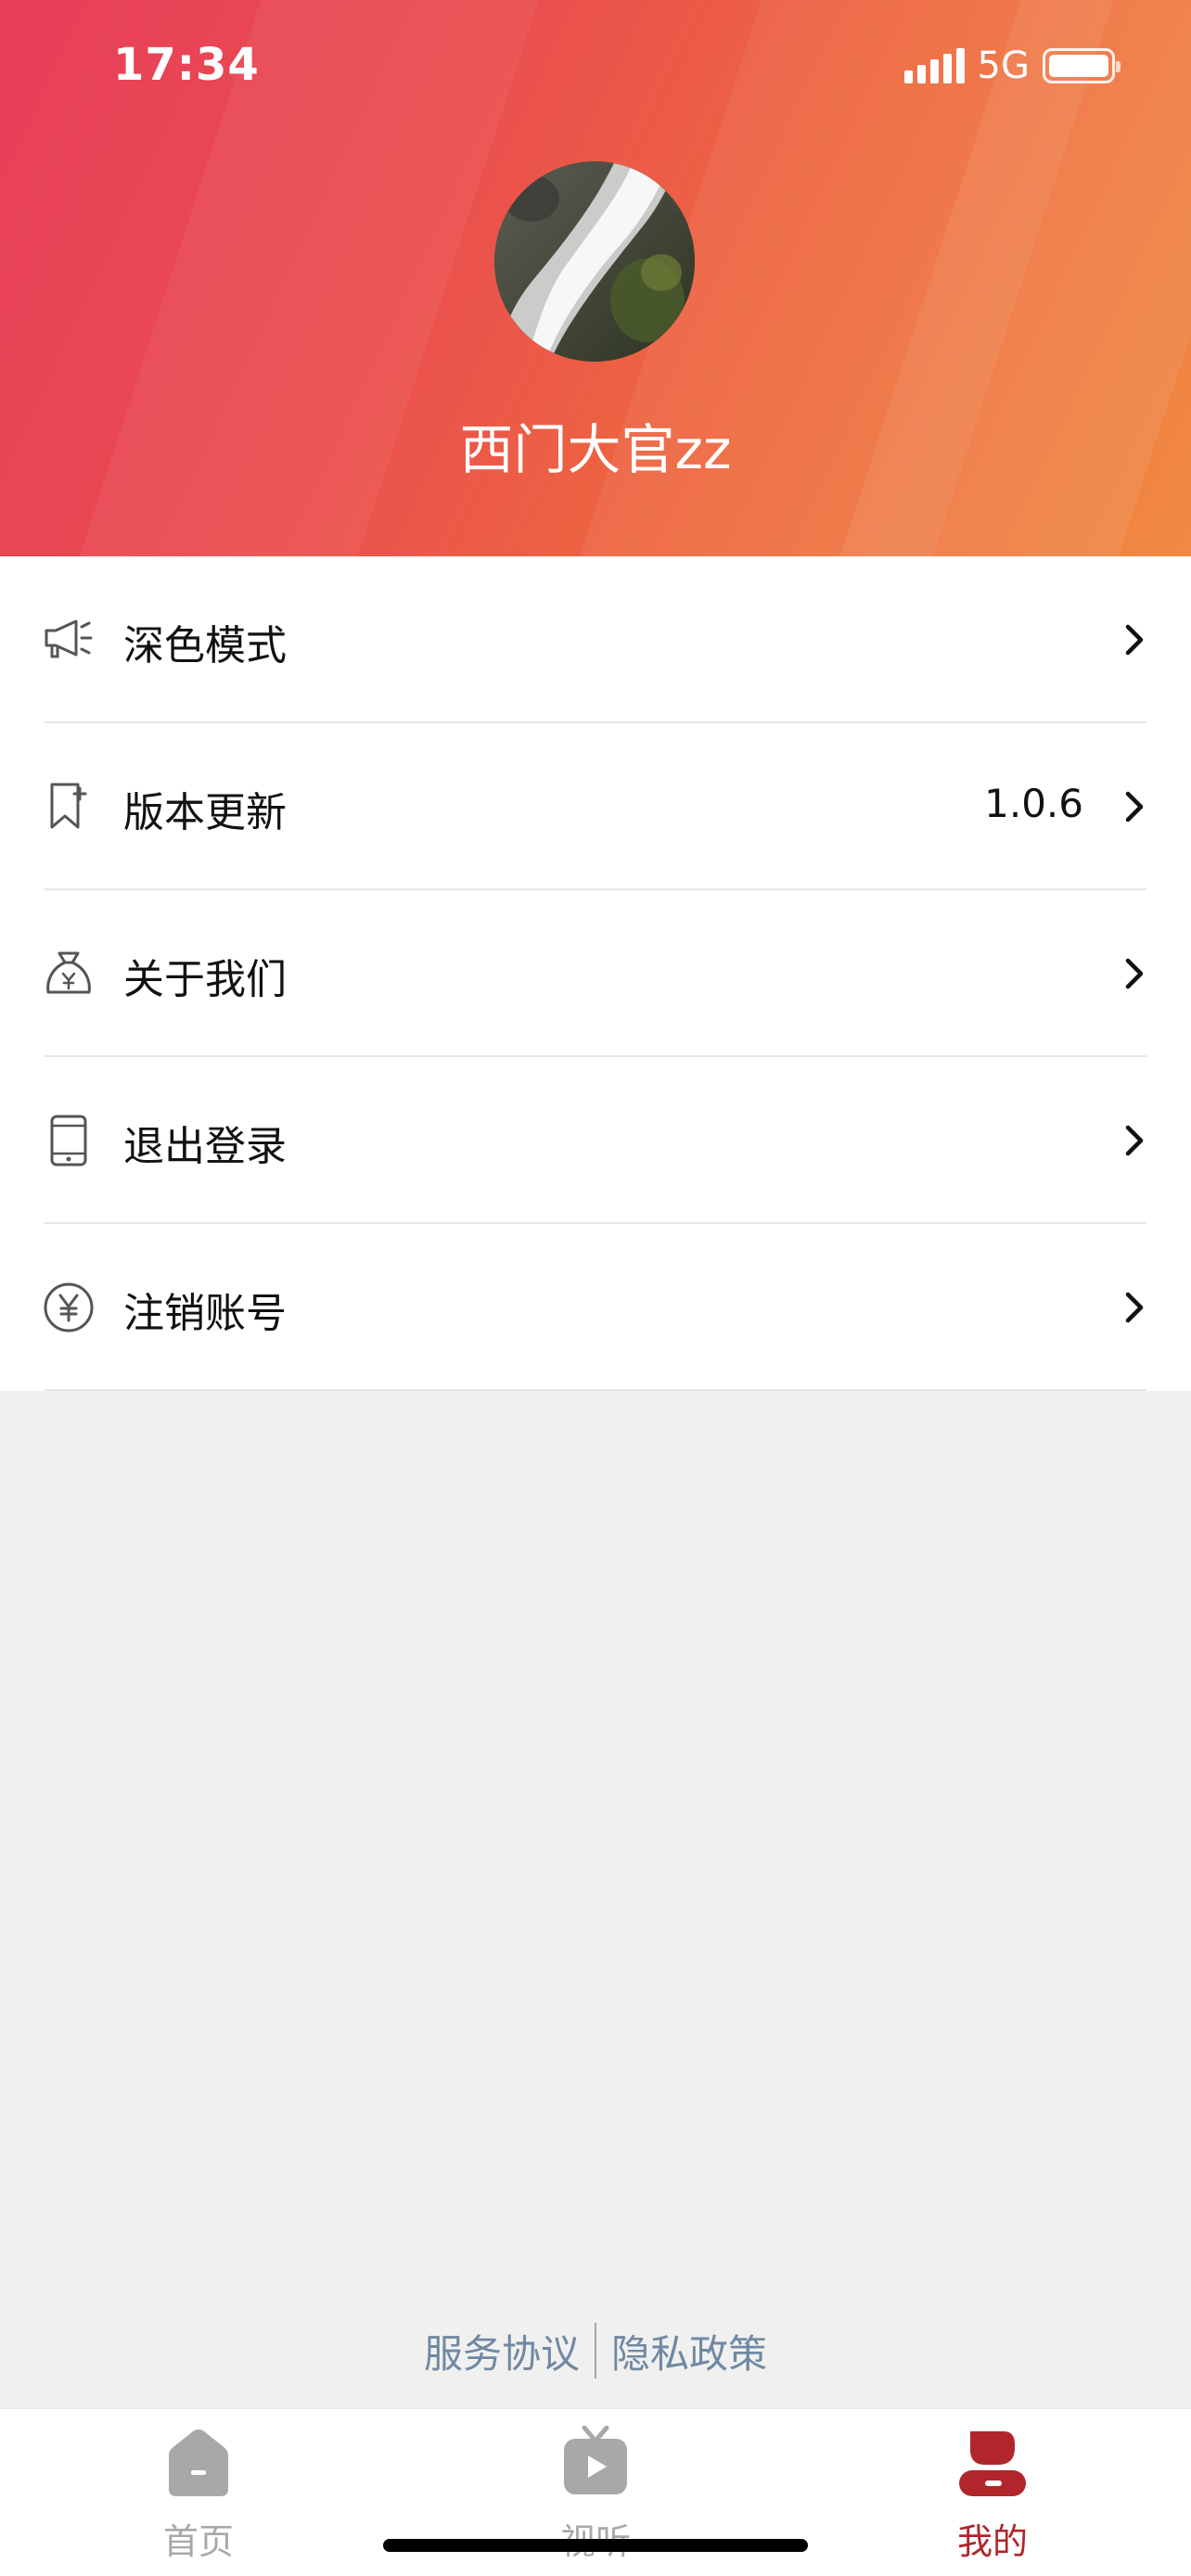 The height and width of the screenshot is (2576, 1191). I want to click on money-bag-icon, so click(68, 972).